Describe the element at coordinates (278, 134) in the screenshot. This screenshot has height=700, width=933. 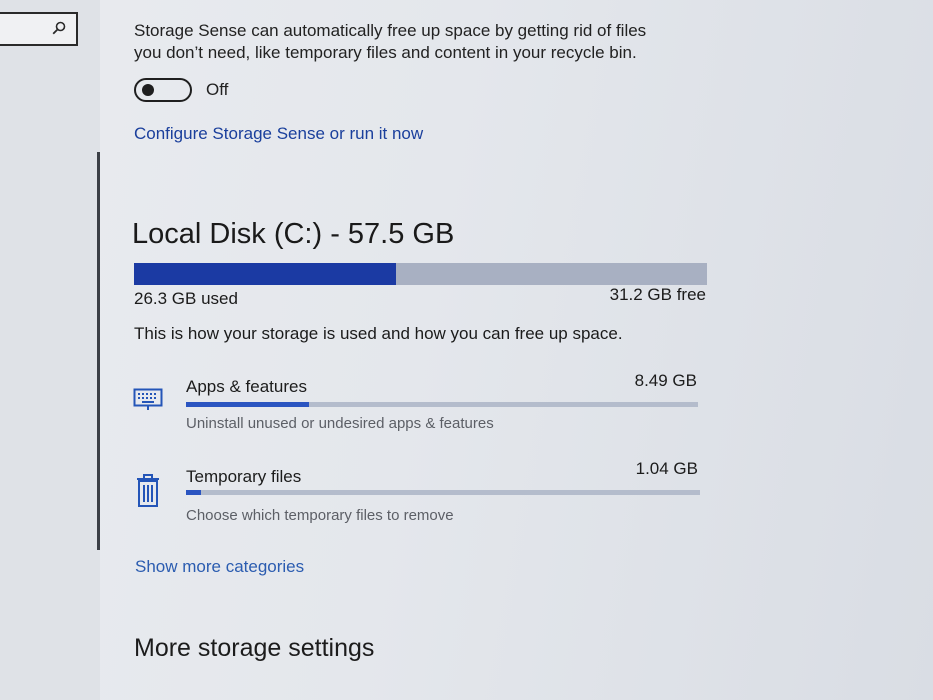
I see `configure-storage-sense-link: Configure Storage Sense or run it now` at that location.